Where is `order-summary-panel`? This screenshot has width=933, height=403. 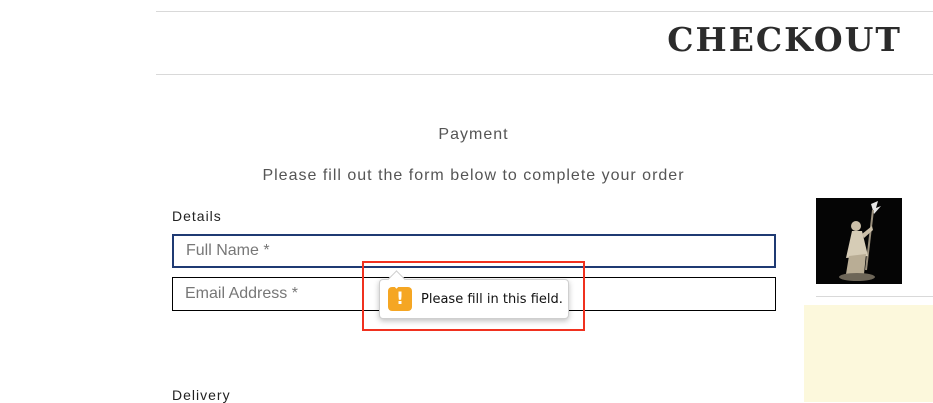
order-summary-panel is located at coordinates (868, 353).